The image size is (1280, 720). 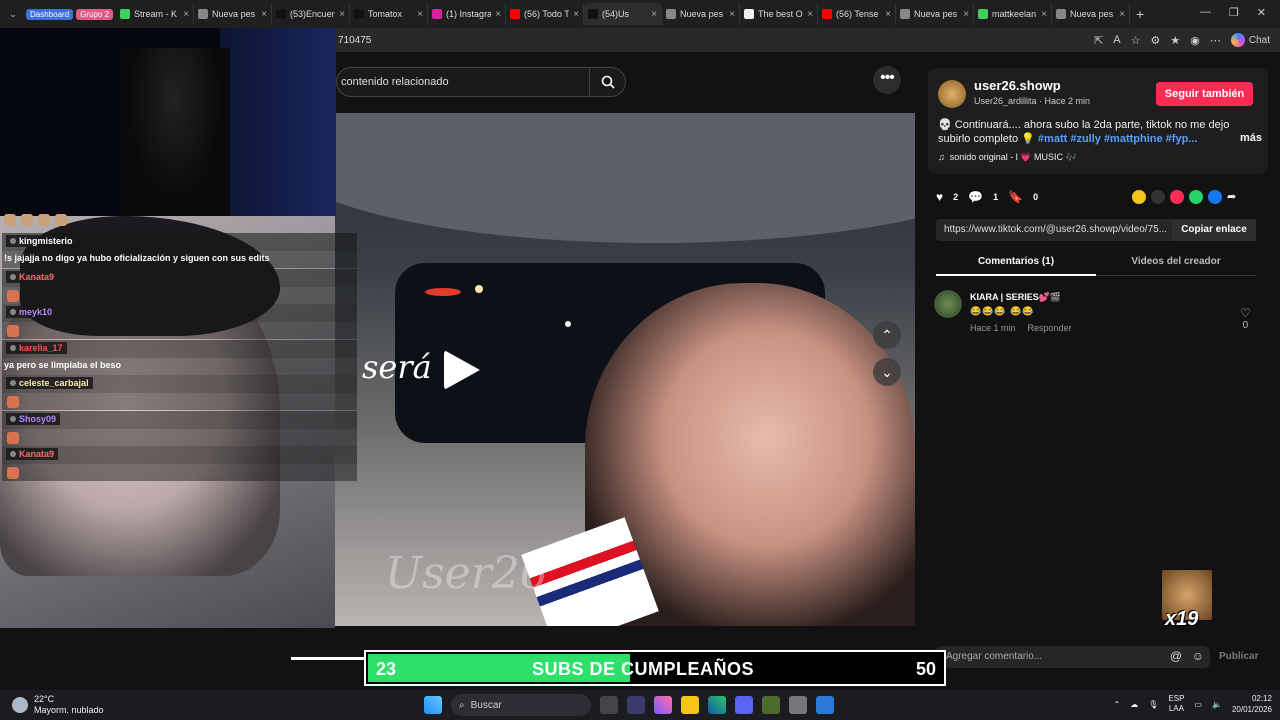 I want to click on translate-icon: A, so click(x=1116, y=40).